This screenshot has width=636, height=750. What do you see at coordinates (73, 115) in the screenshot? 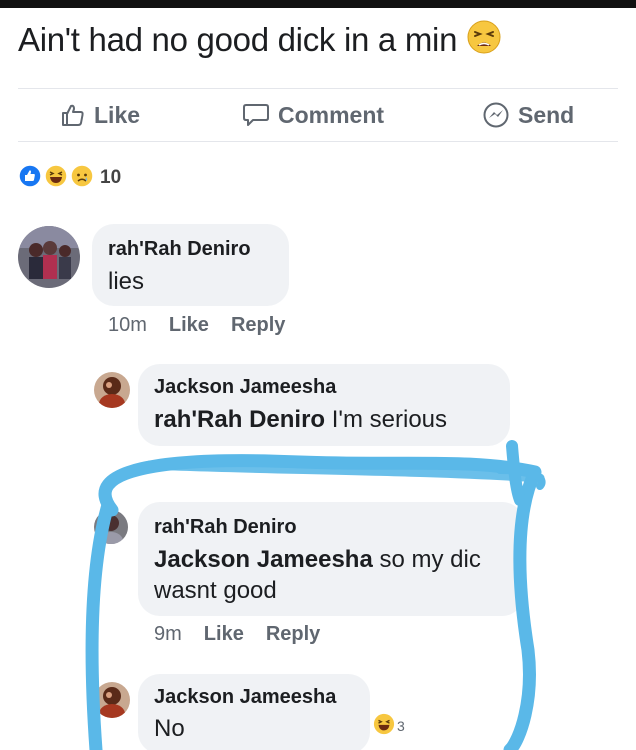
I see `thumbs-up-icon` at bounding box center [73, 115].